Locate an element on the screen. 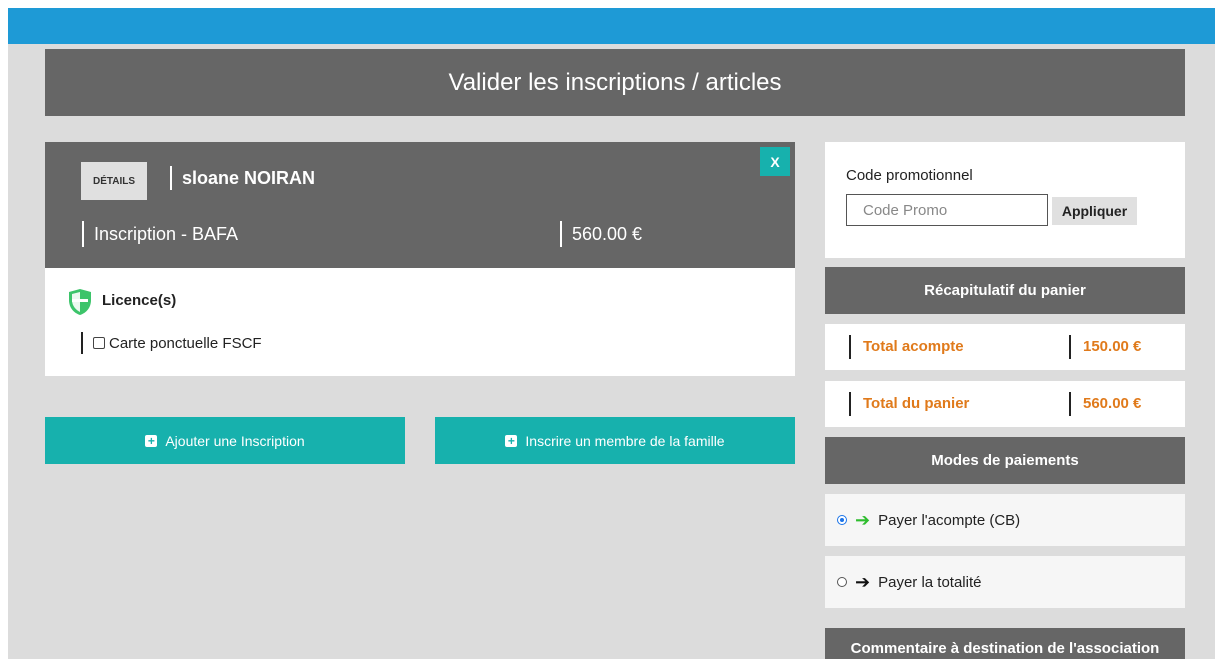 Image resolution: width=1215 pixels, height=659 pixels. licences-title: Licence(s) is located at coordinates (139, 300).